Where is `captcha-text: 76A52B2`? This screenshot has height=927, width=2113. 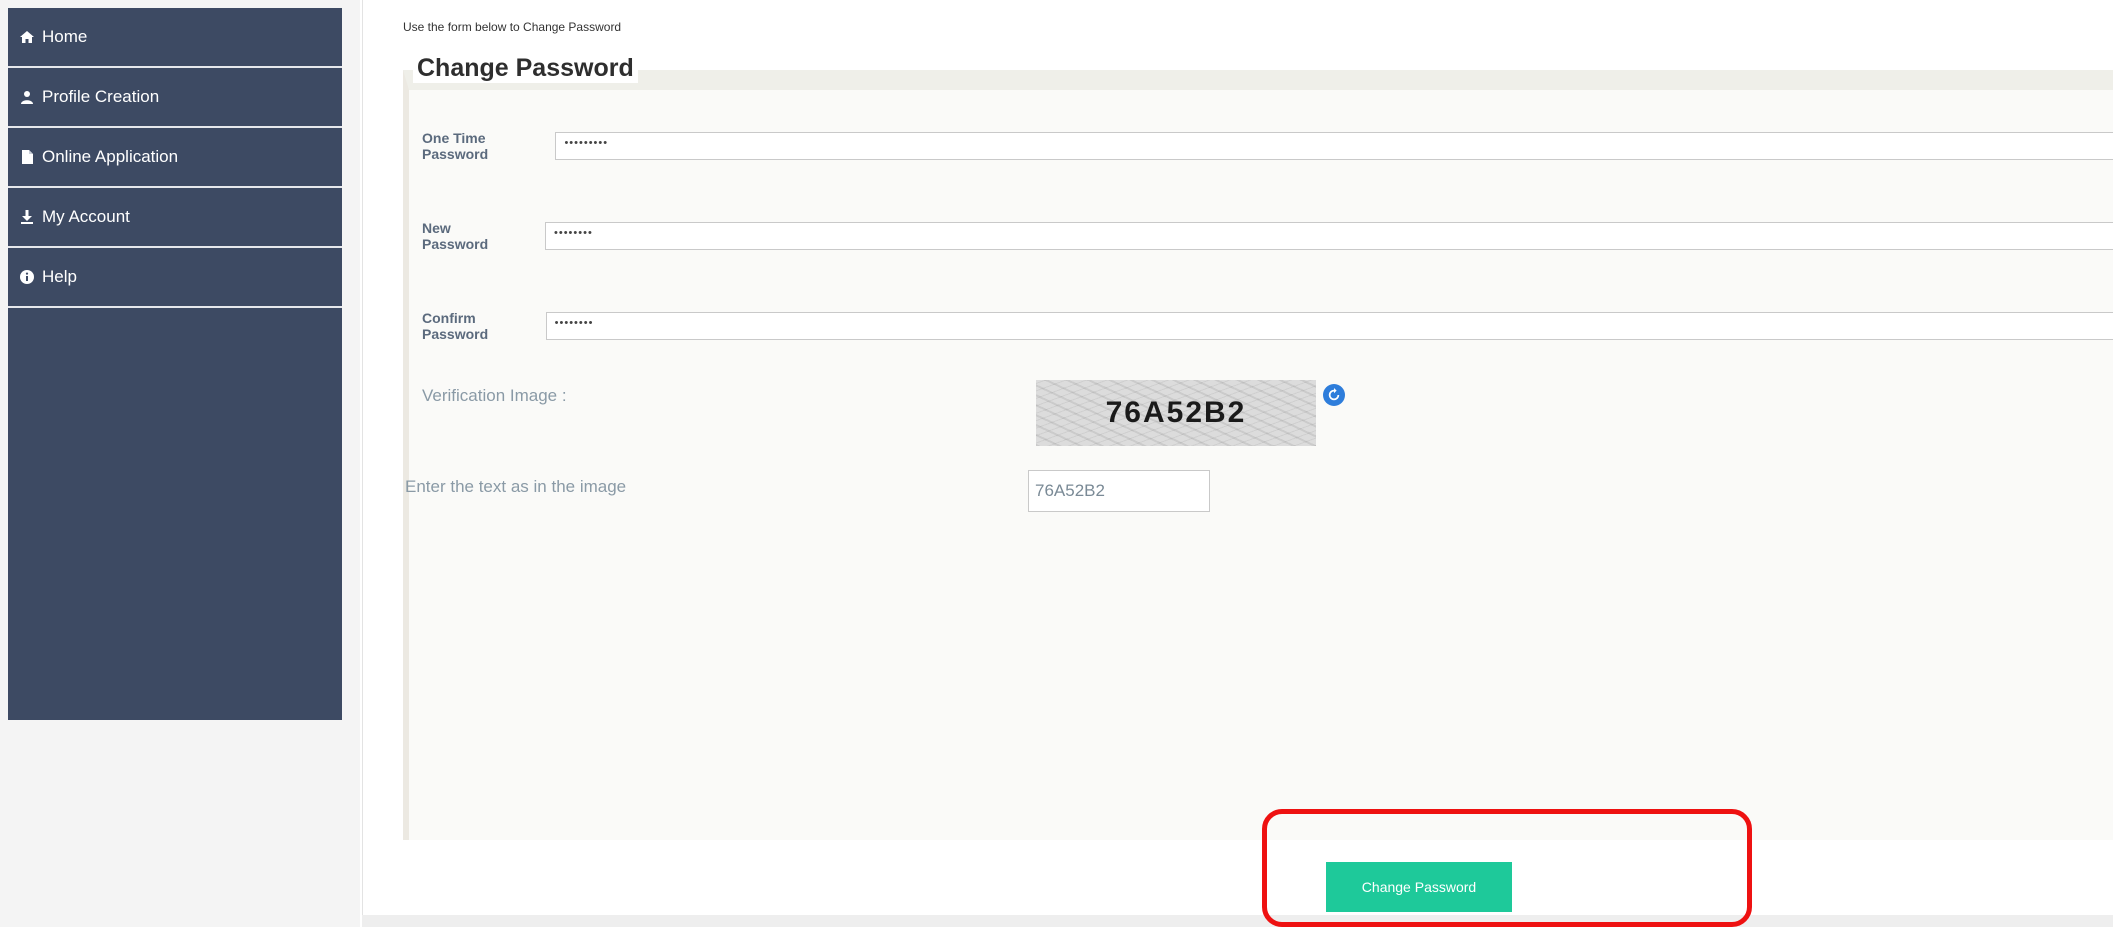 captcha-text: 76A52B2 is located at coordinates (1176, 412).